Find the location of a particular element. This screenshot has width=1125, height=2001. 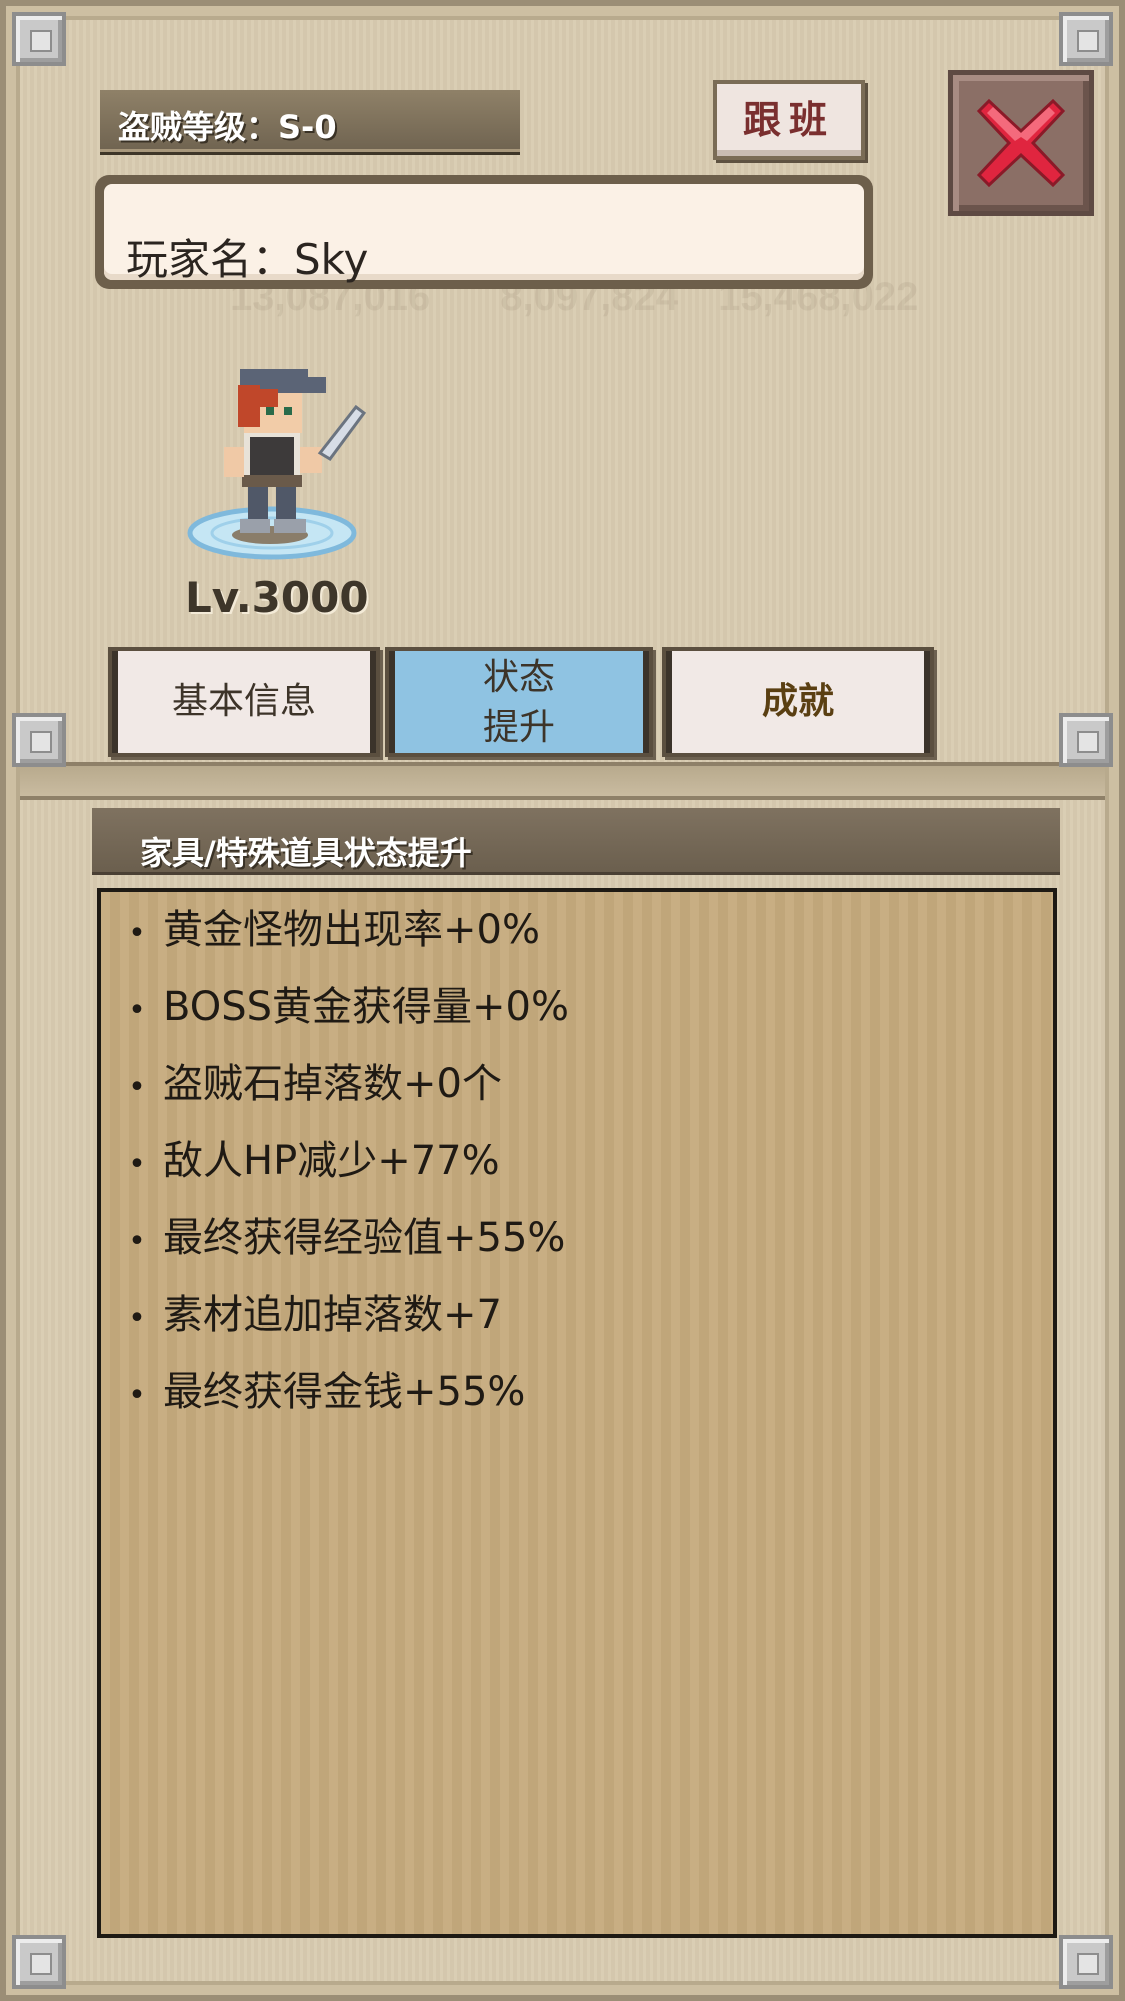

player-name-label: 玩家名：Sky is located at coordinates (247, 259).